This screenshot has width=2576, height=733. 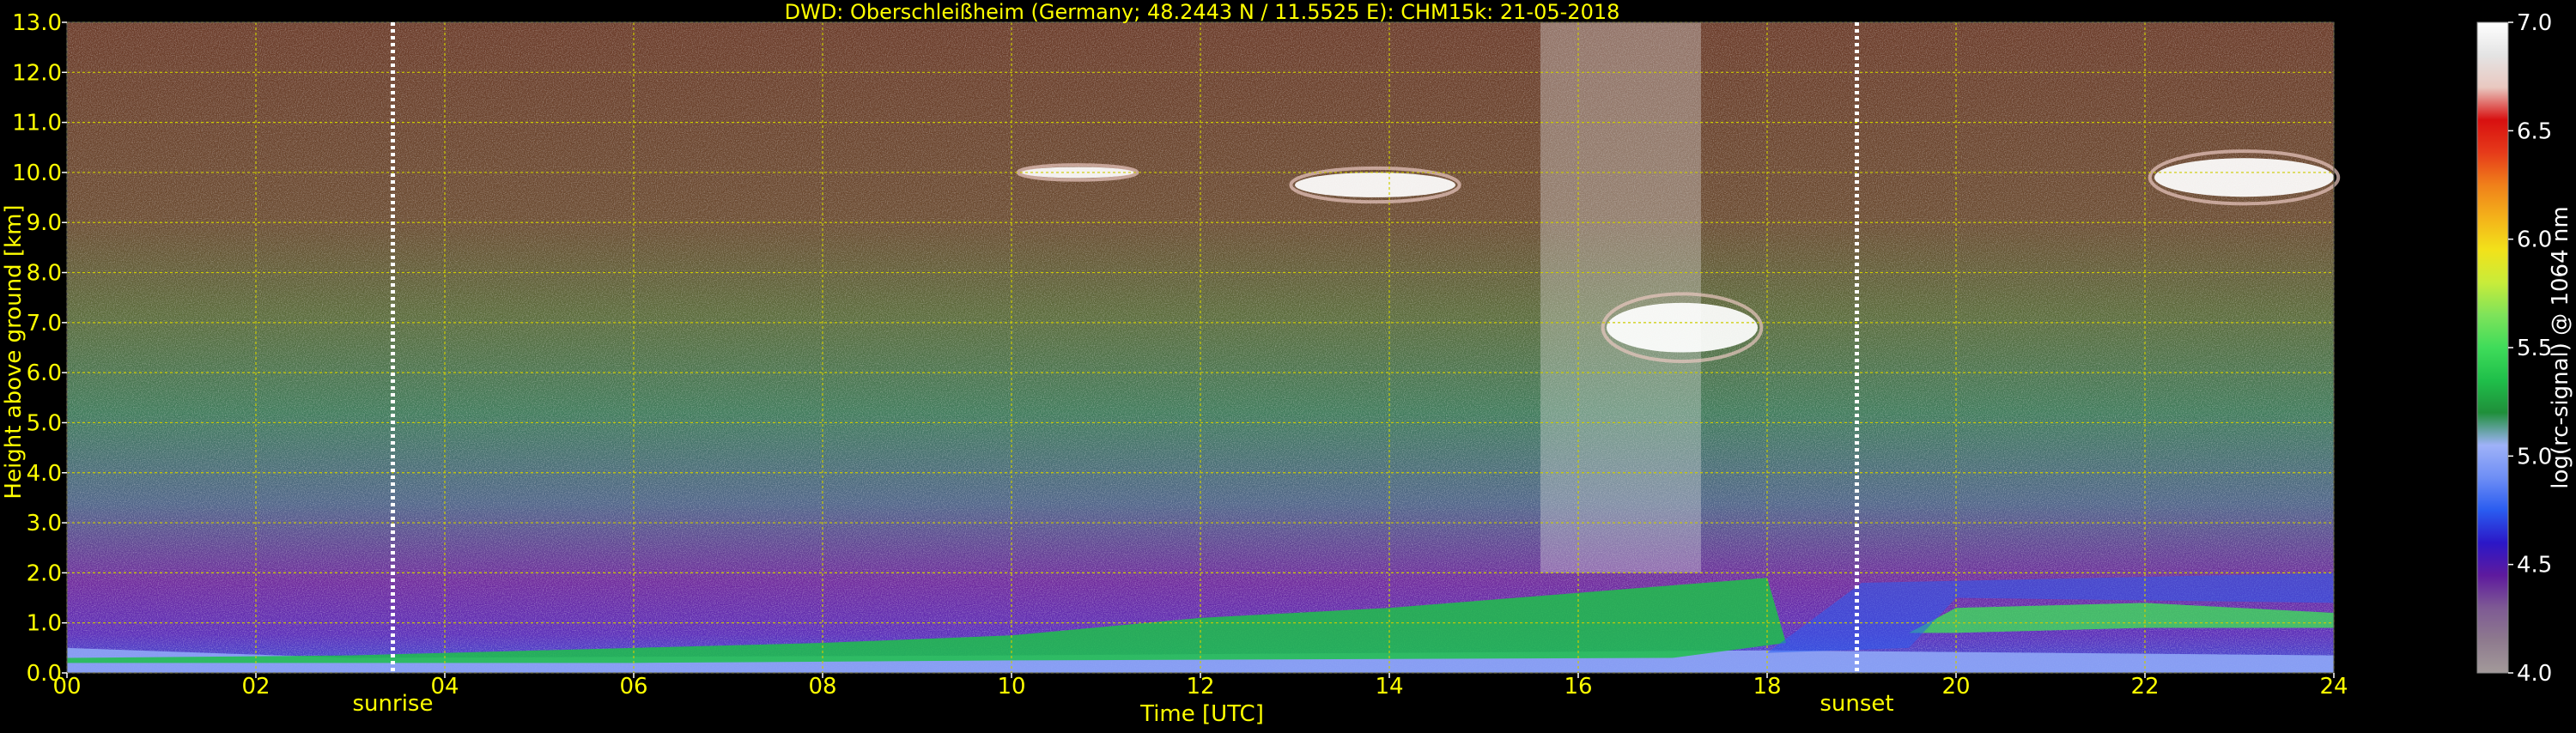 I want to click on x-tick-label: 04, so click(x=444, y=687).